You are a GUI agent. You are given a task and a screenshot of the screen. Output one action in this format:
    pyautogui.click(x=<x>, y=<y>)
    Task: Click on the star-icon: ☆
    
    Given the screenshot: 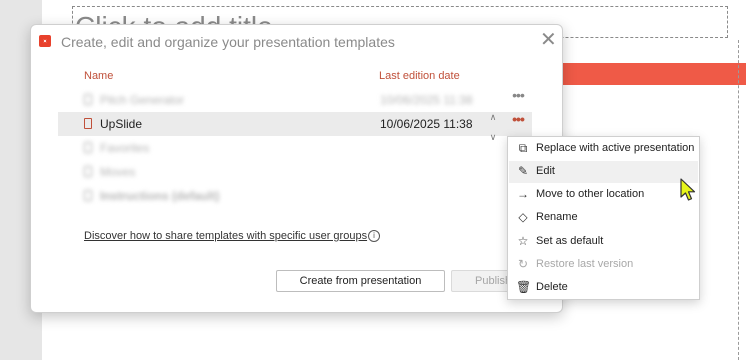 What is the action you would take?
    pyautogui.click(x=523, y=241)
    